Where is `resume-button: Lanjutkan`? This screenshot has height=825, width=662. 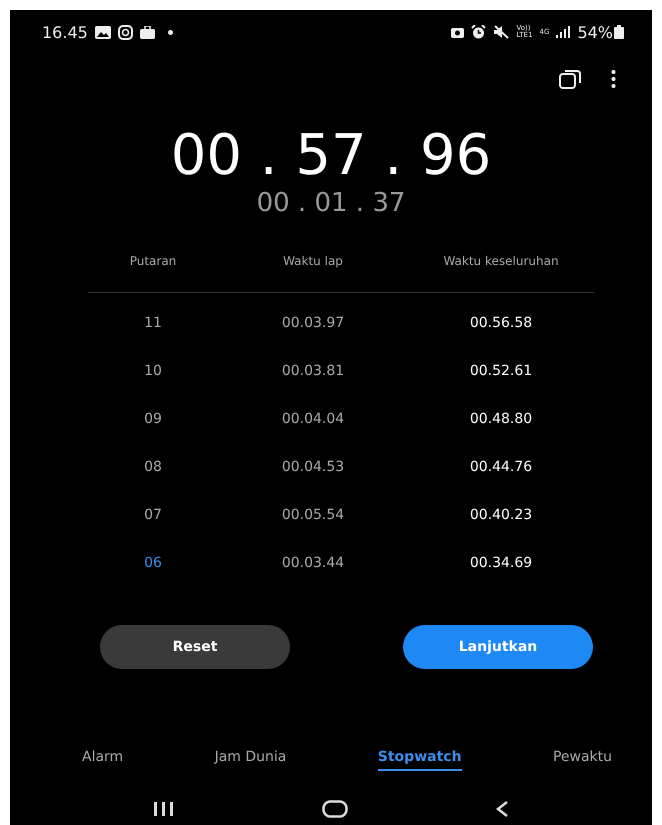
resume-button: Lanjutkan is located at coordinates (498, 647).